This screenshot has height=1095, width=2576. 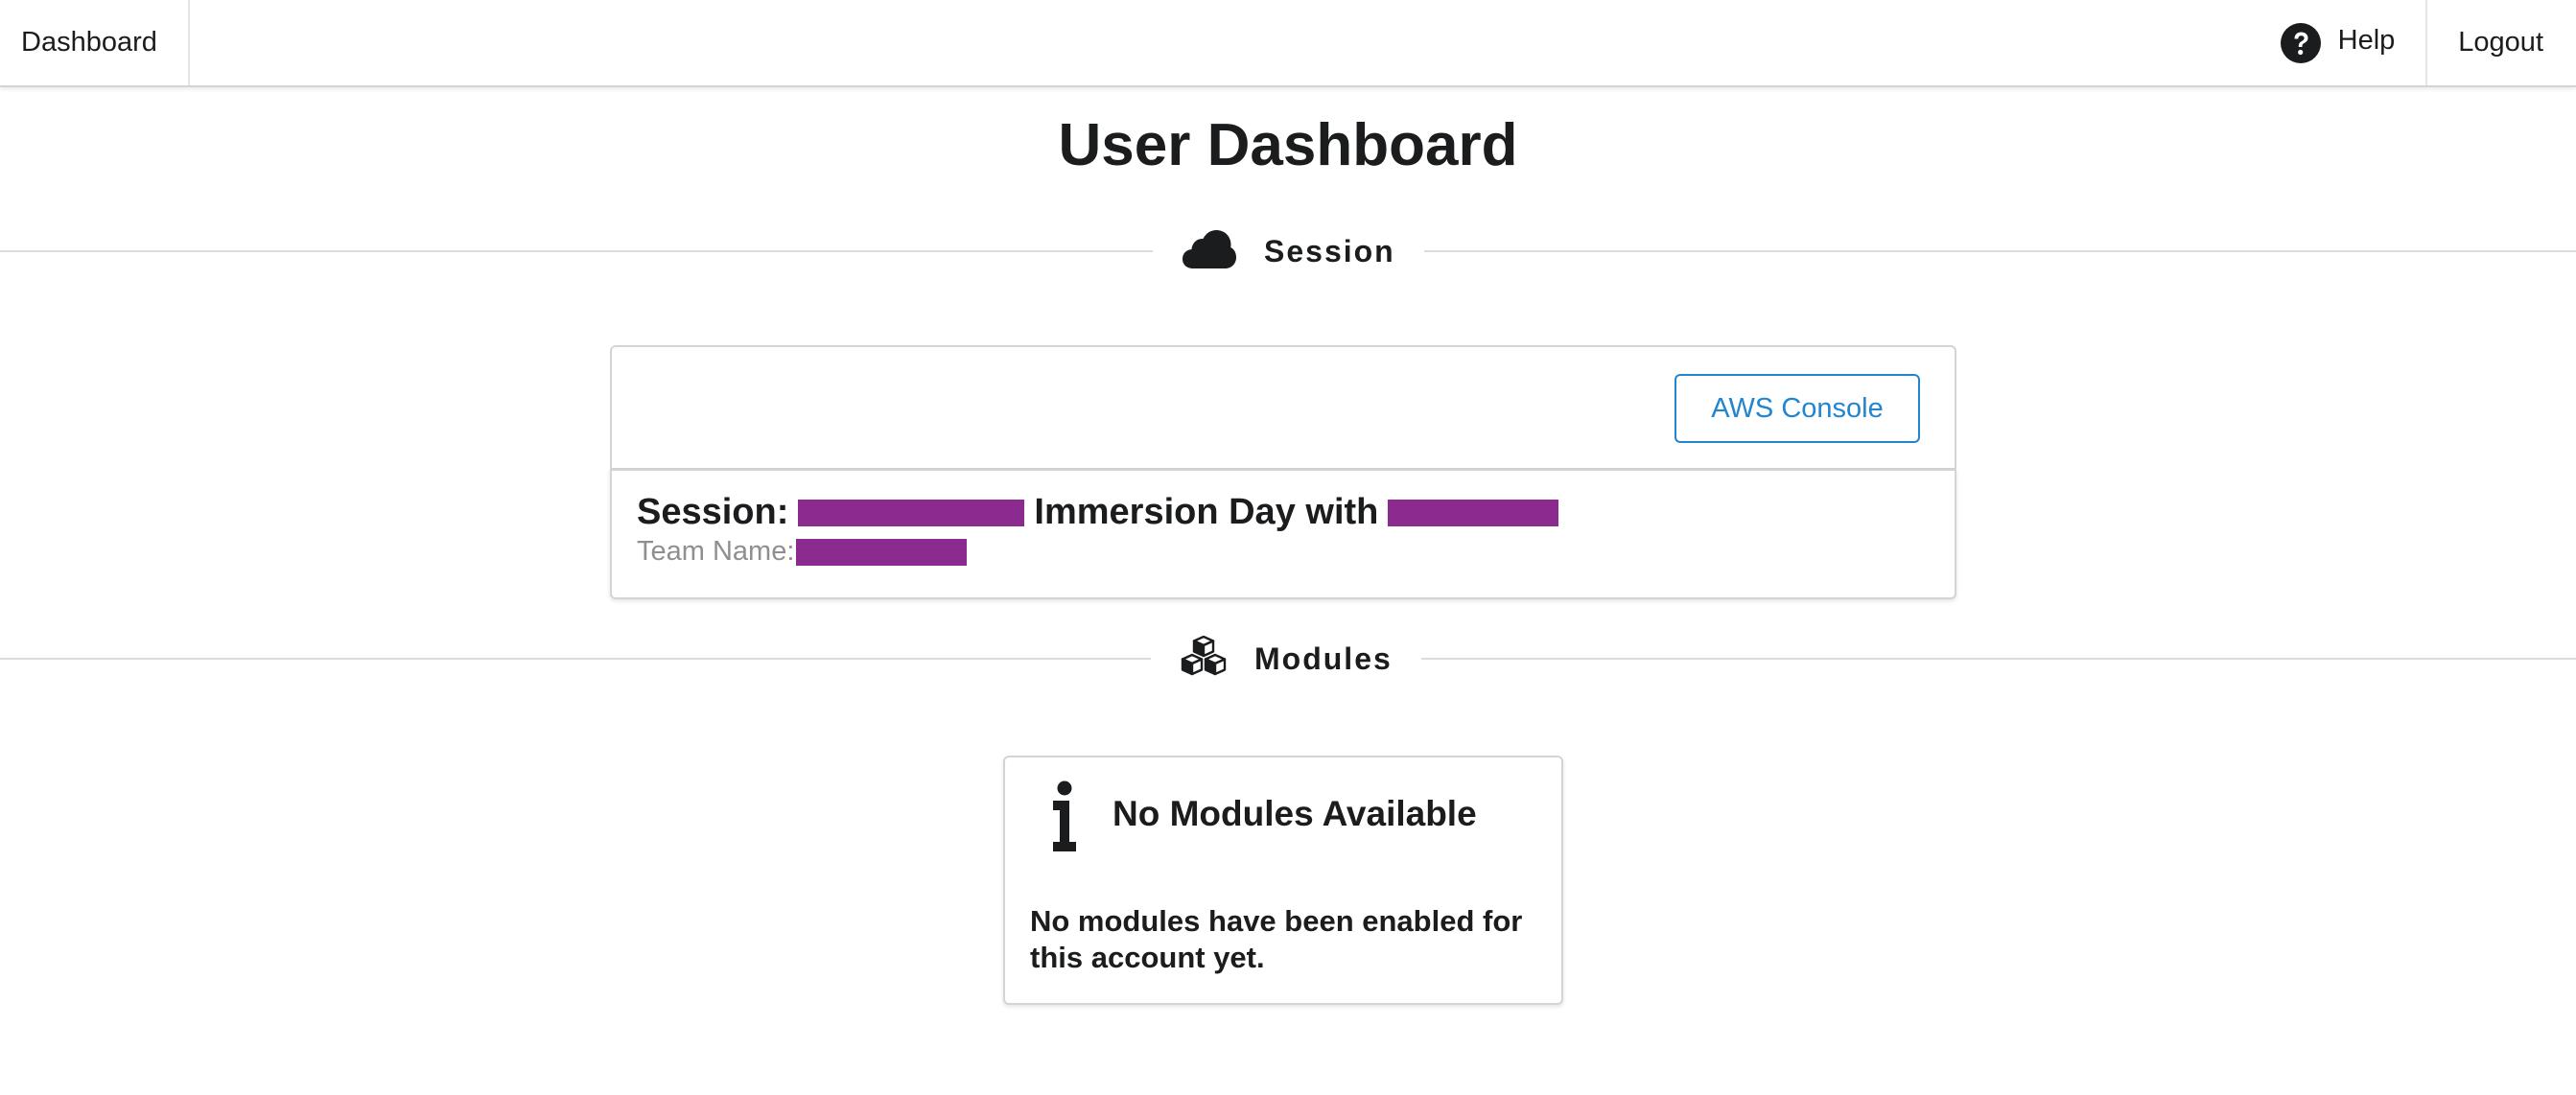 I want to click on menu-logout-label: Logout, so click(x=2500, y=42).